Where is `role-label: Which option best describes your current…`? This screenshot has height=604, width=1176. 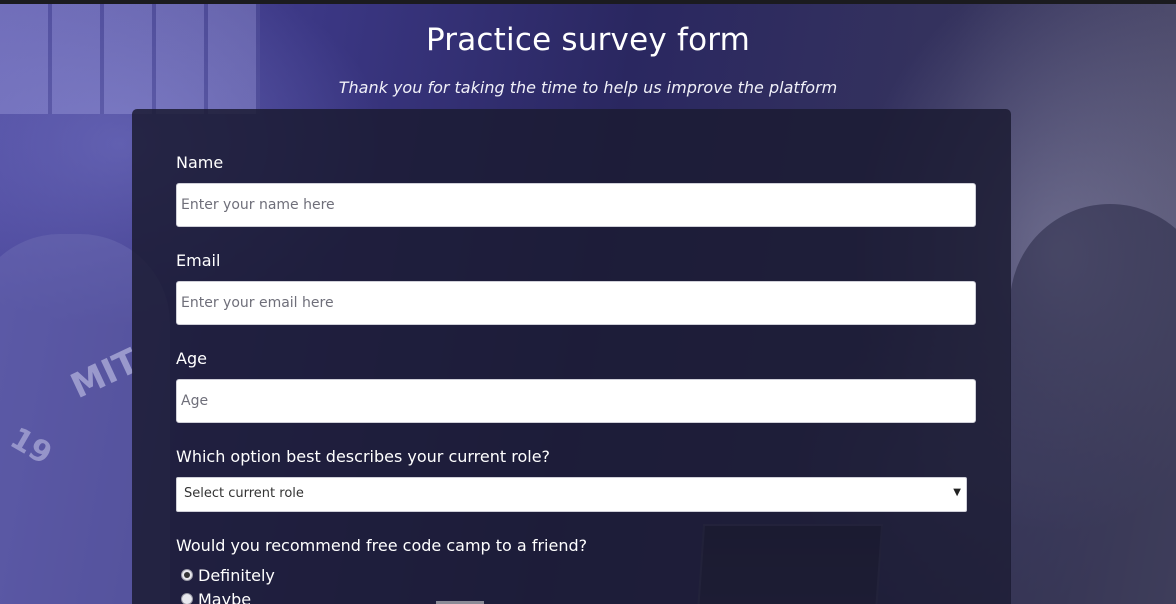 role-label: Which option best describes your current… is located at coordinates (363, 456).